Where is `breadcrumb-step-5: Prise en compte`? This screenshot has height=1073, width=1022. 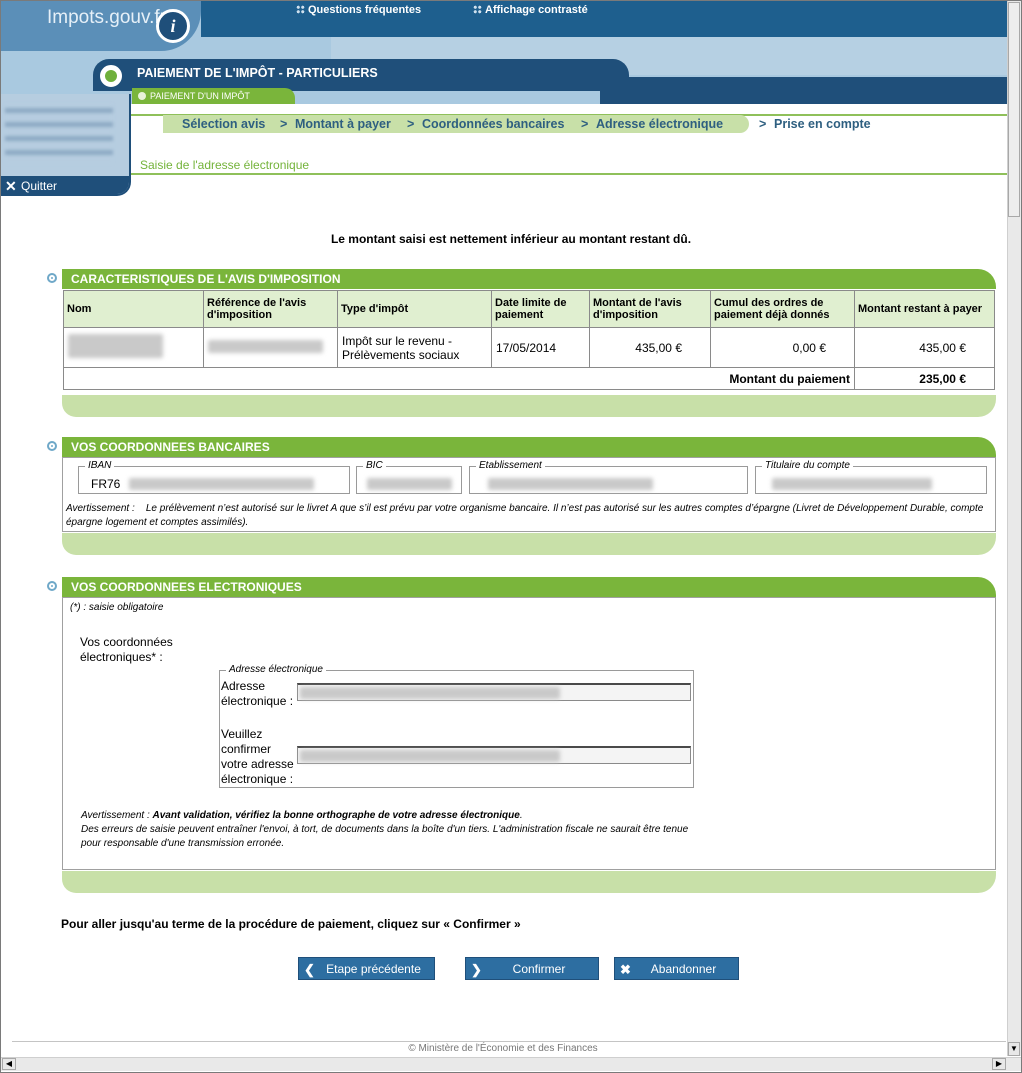 breadcrumb-step-5: Prise en compte is located at coordinates (822, 124).